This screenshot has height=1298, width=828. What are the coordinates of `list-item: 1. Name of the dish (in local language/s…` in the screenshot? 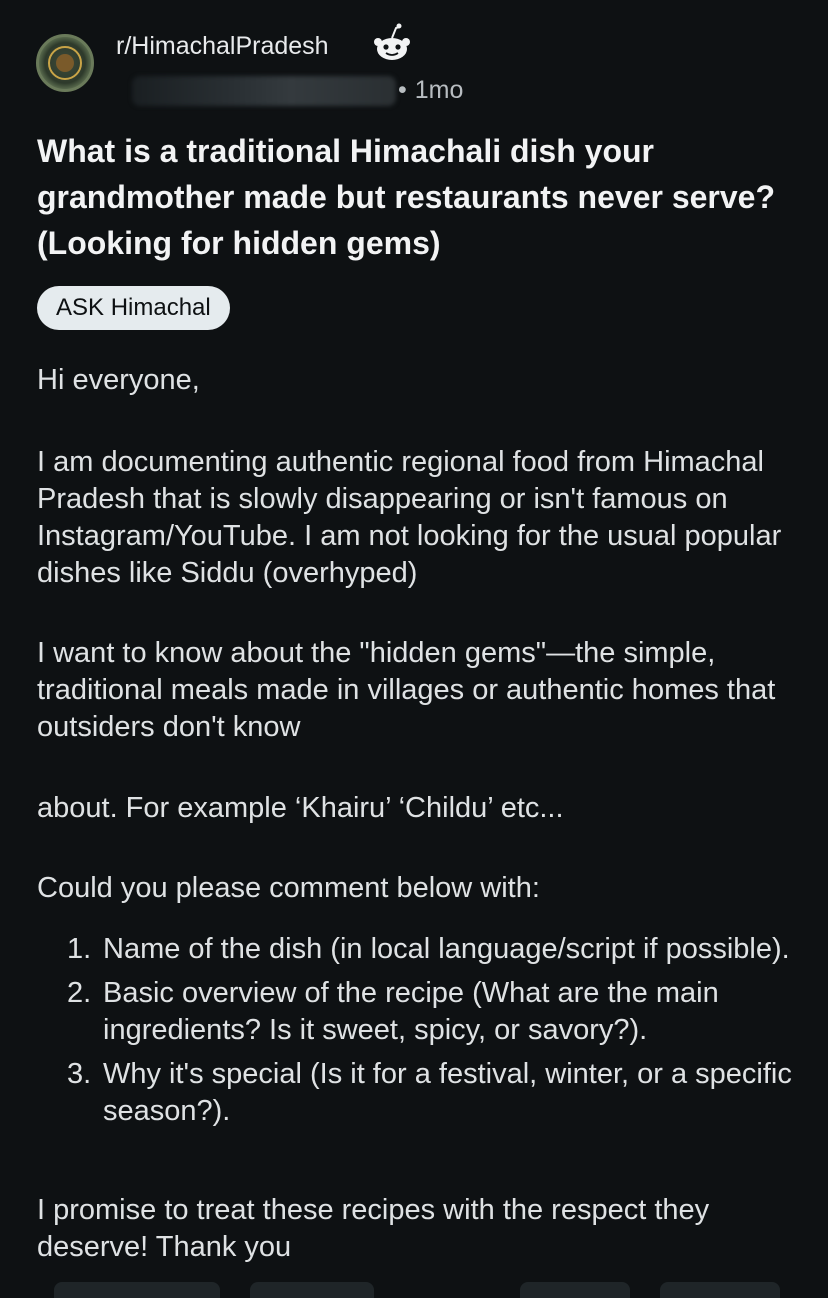 It's located at (417, 949).